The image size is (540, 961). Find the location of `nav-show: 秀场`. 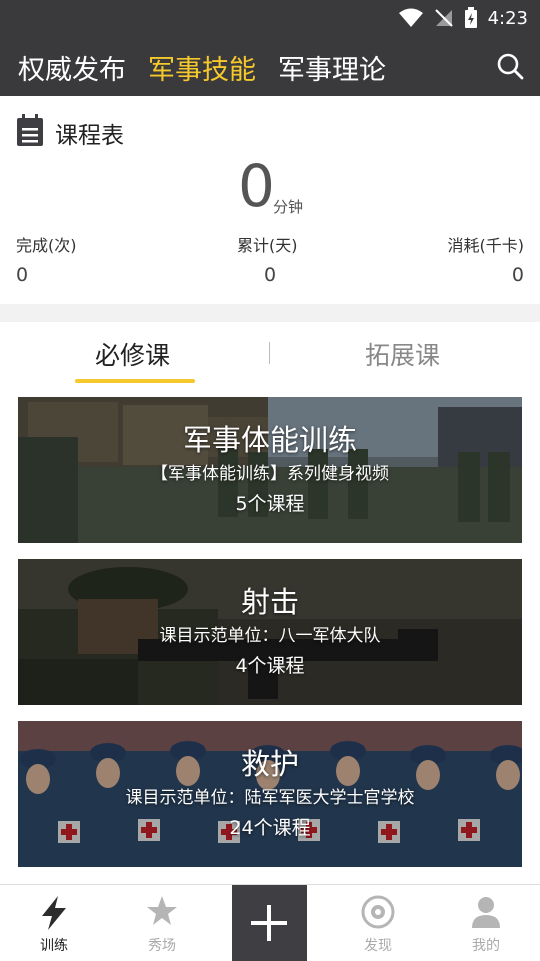

nav-show: 秀场 is located at coordinates (162, 923).